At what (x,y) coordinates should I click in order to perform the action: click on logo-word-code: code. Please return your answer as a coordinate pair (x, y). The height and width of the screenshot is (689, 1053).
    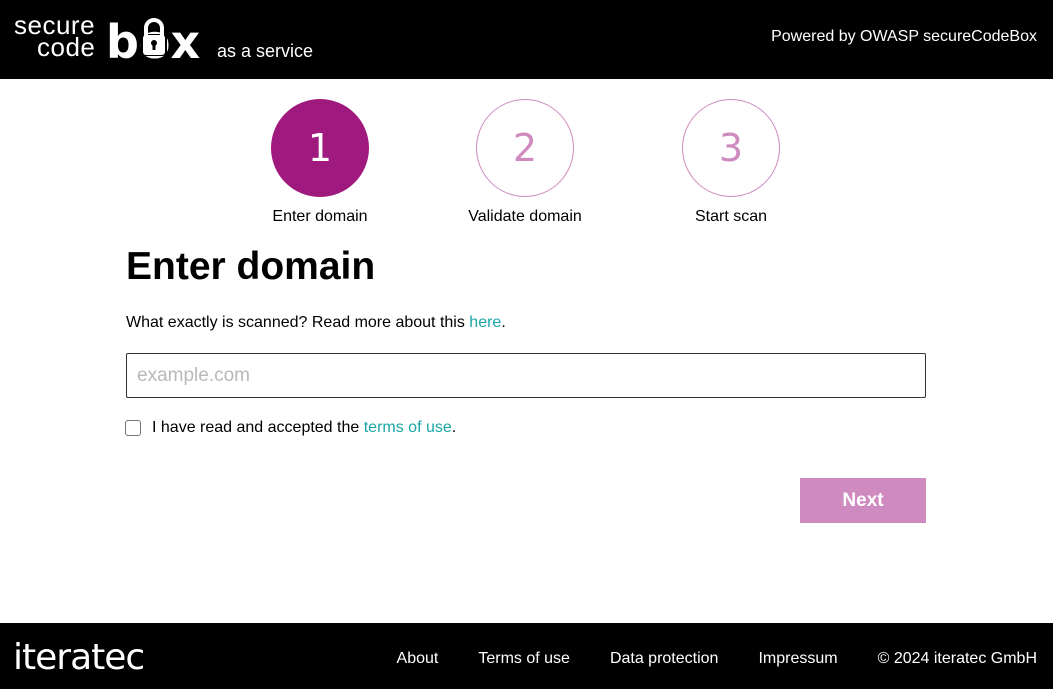
    Looking at the image, I should click on (66, 47).